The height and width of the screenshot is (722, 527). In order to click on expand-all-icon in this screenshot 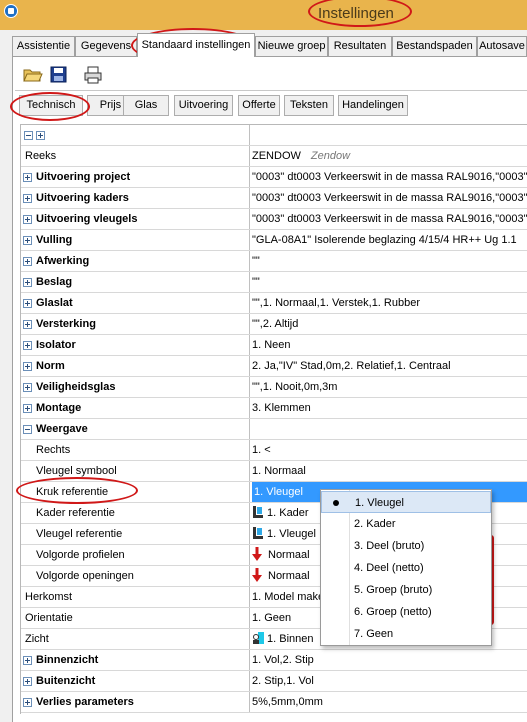, I will do `click(40, 135)`.